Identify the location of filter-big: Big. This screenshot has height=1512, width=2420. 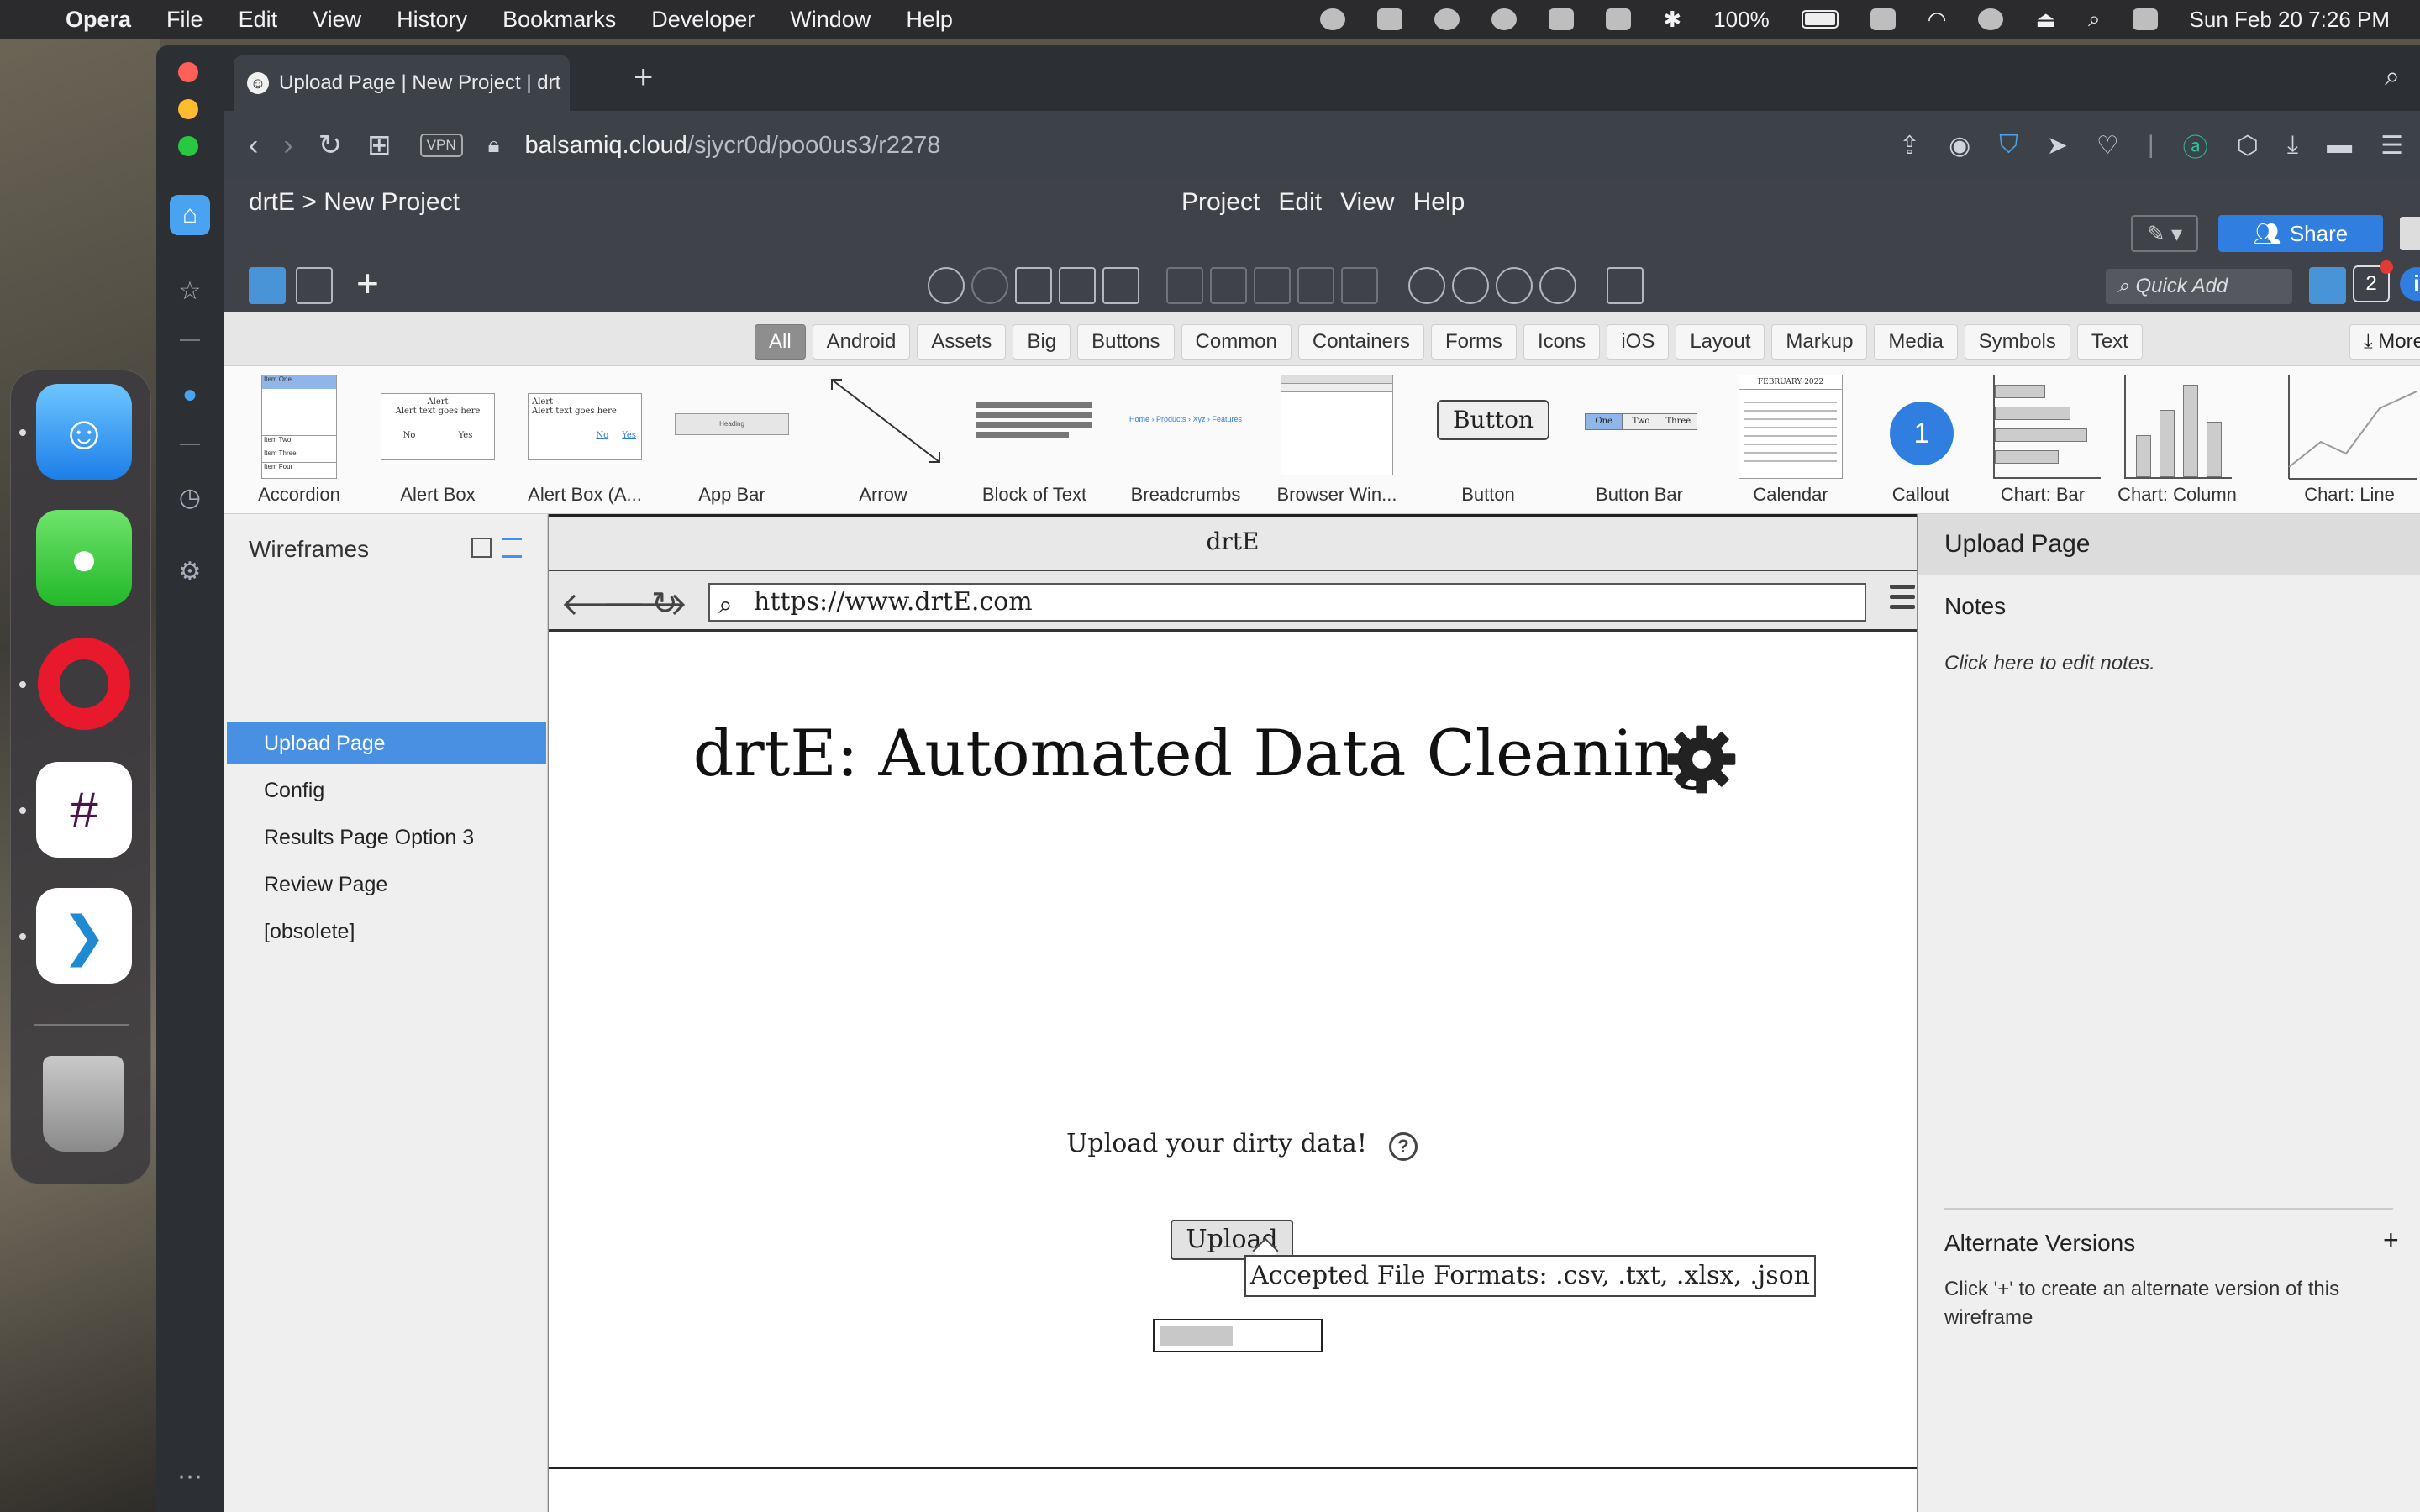
(1042, 342).